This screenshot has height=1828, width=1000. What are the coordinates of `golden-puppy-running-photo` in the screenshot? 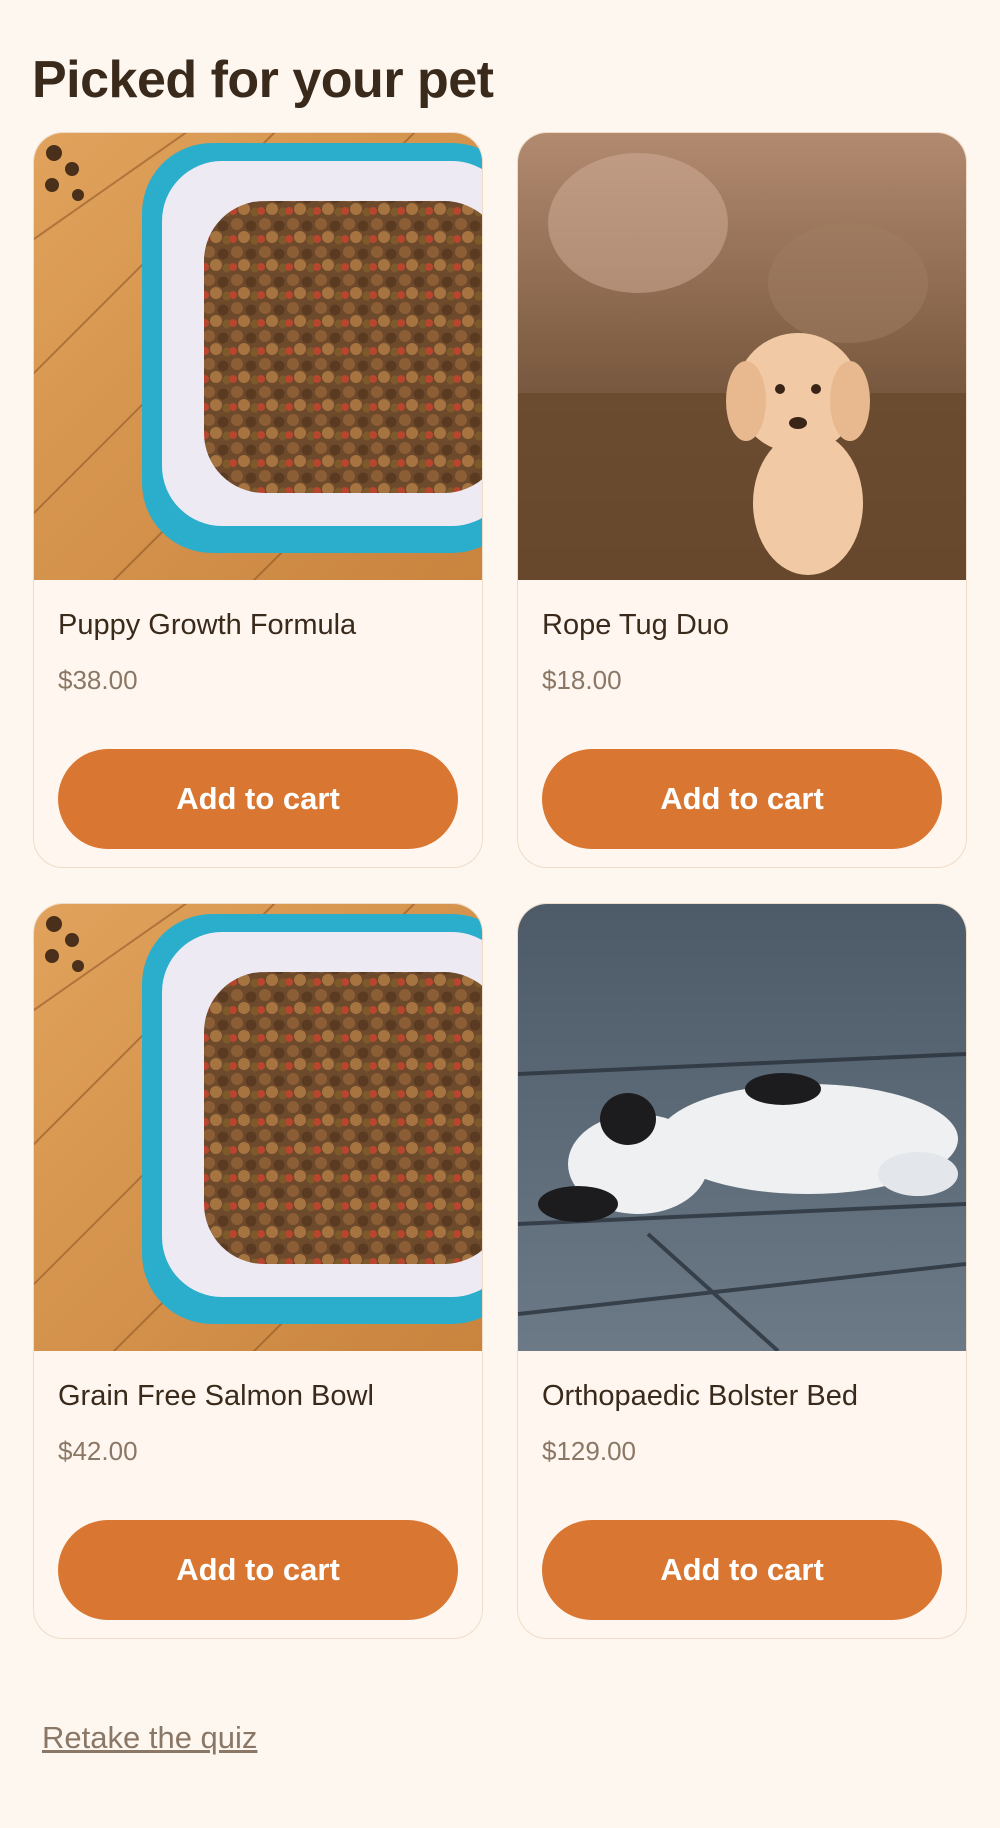 It's located at (742, 356).